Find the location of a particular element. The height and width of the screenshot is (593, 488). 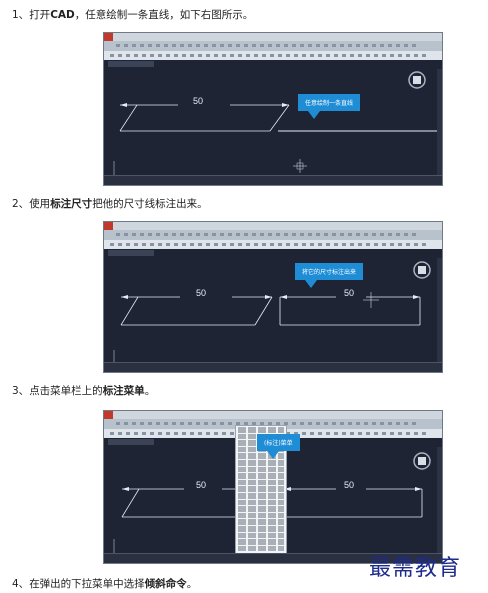

step-2: 2、使用标注尺寸把他的尺寸线标注出来。 is located at coordinates (110, 204).